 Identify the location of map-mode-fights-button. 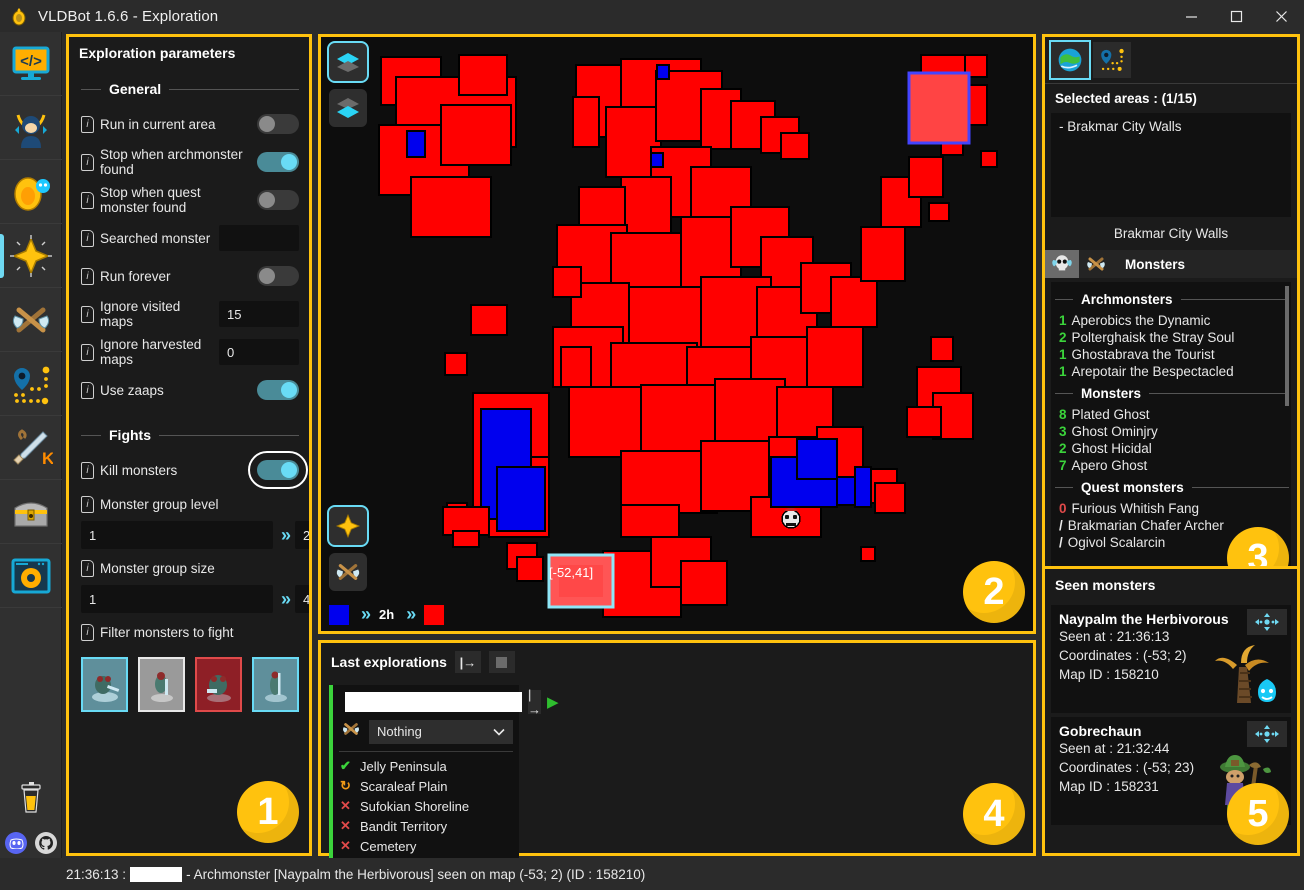
(348, 572).